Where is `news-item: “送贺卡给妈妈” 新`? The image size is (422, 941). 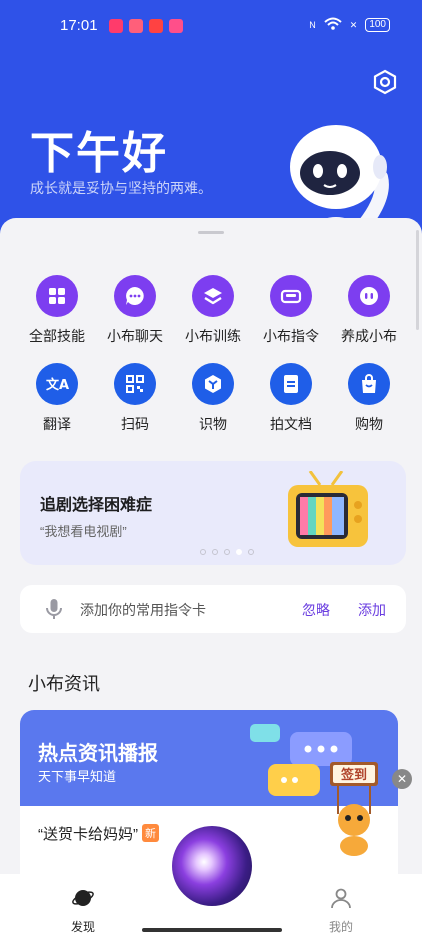
news-item: “送贺卡给妈妈” 新 is located at coordinates (98, 833).